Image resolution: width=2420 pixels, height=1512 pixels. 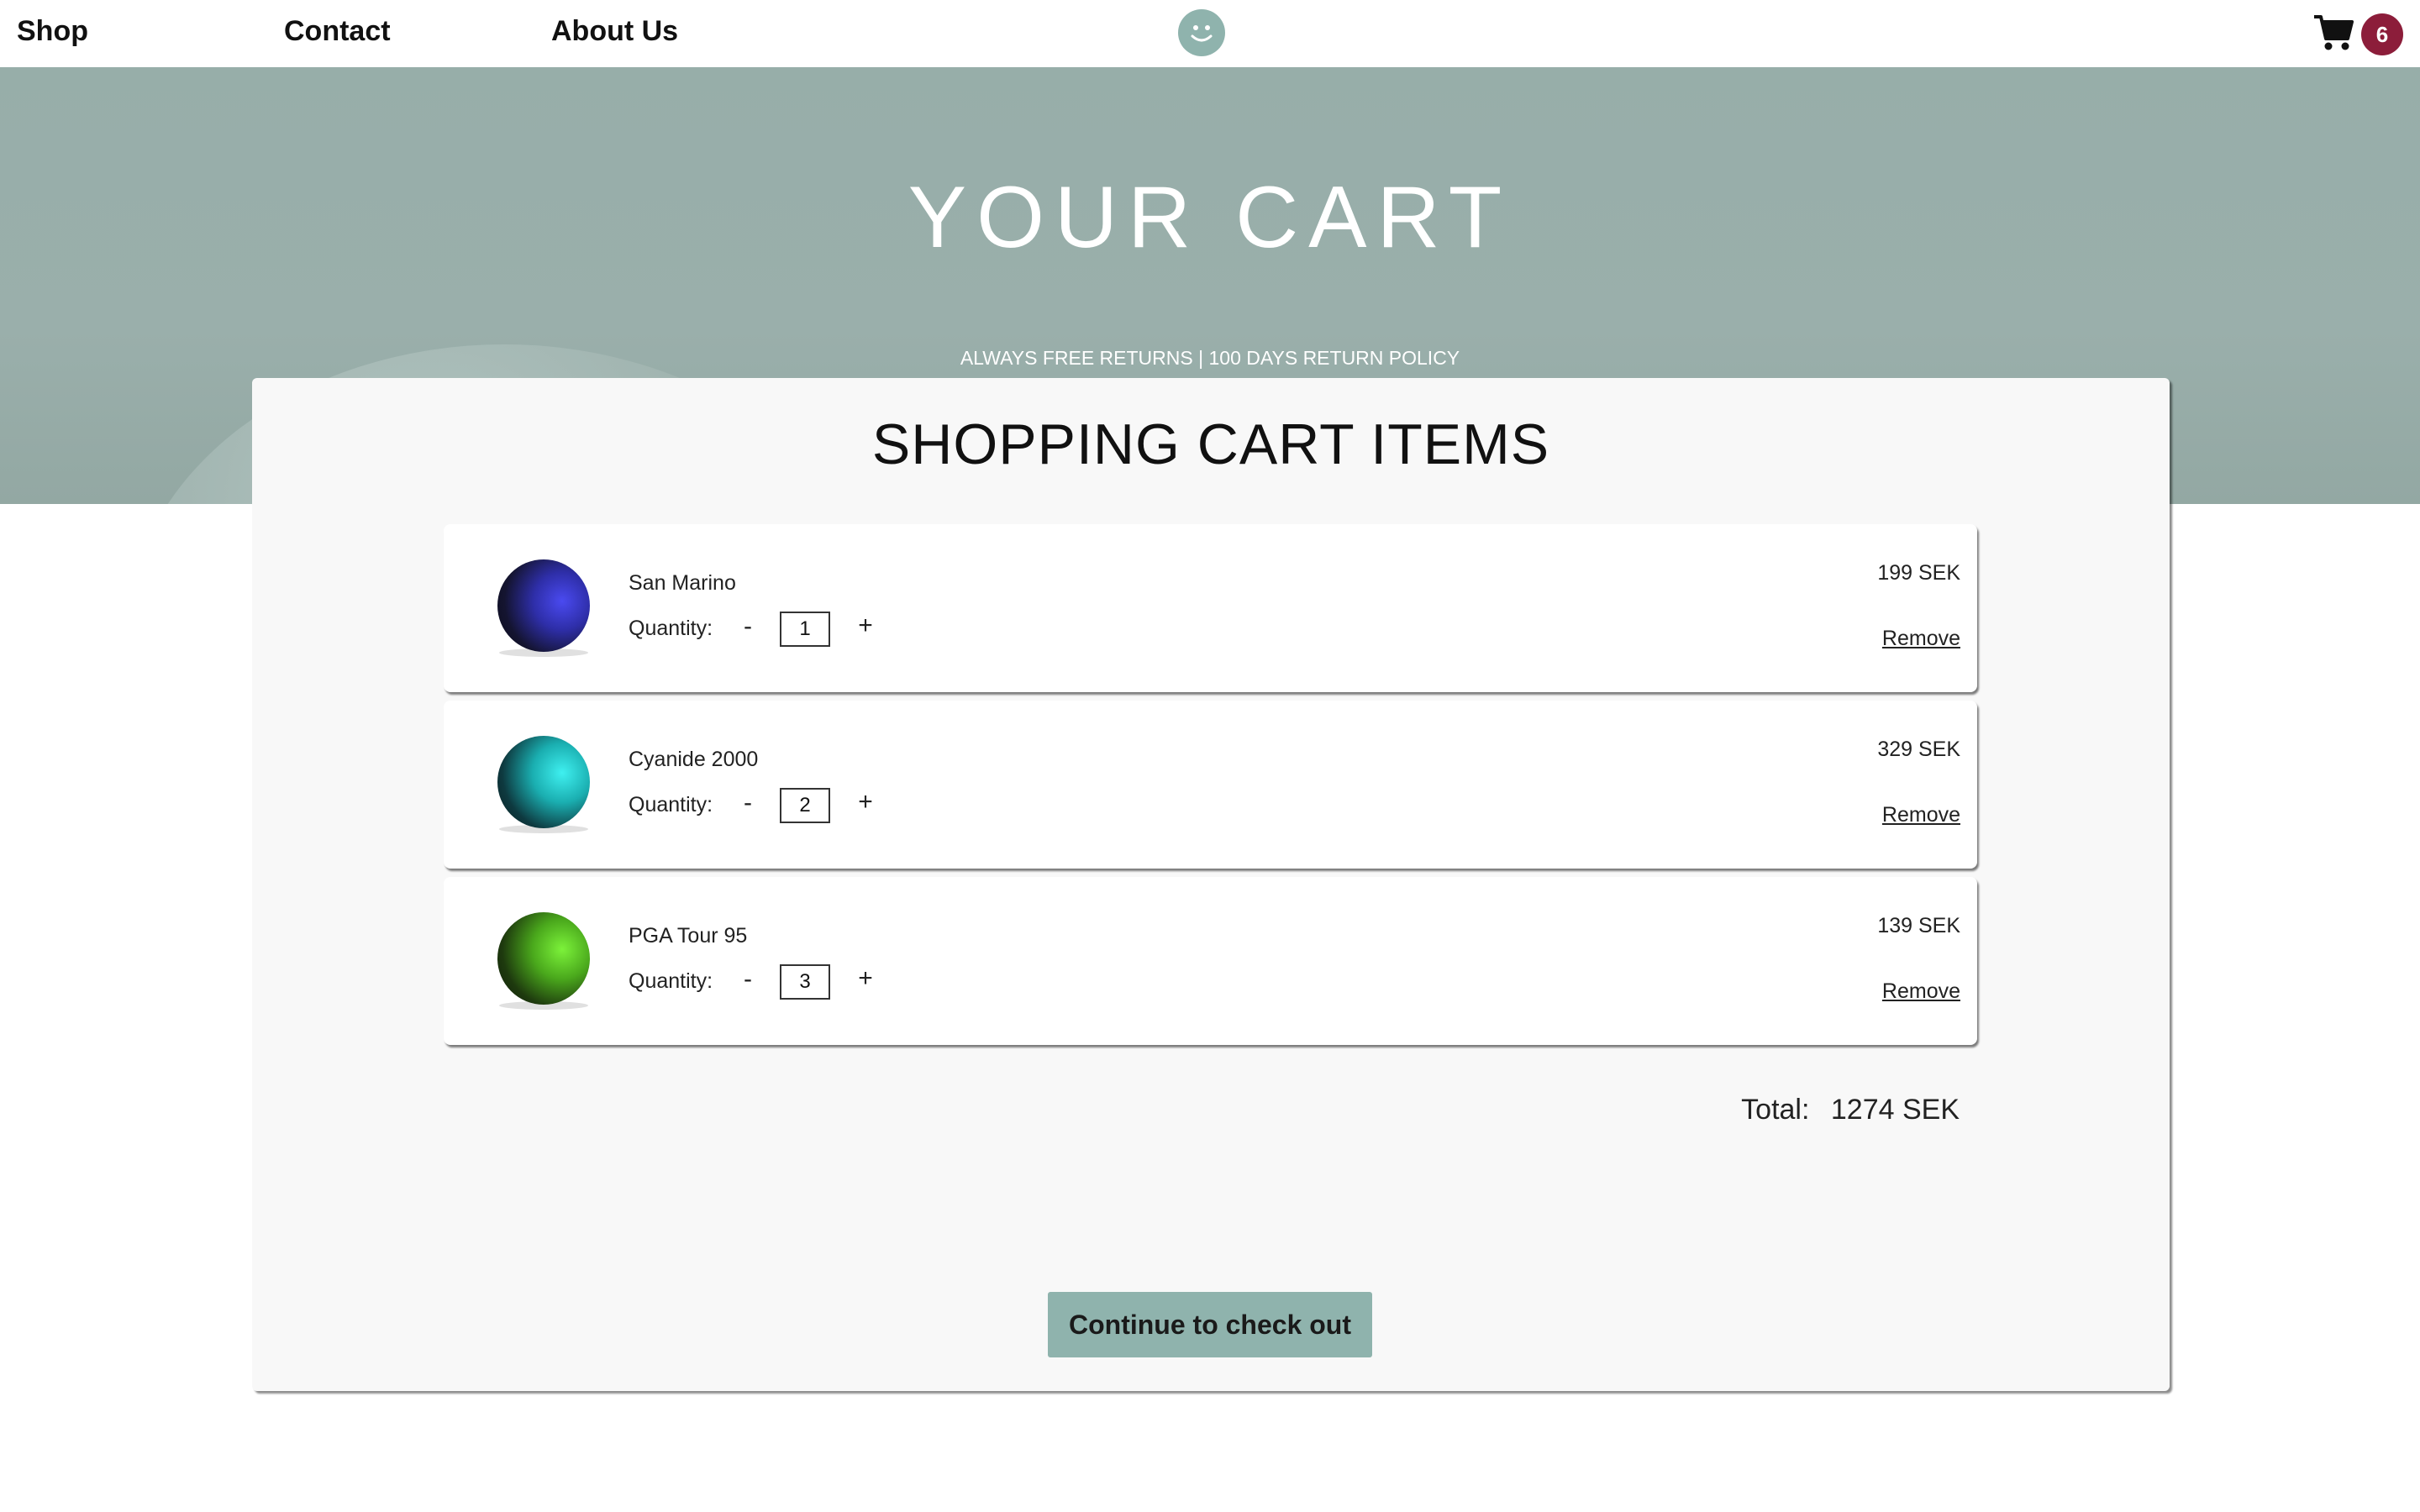 I want to click on cart-button: 6, so click(x=2358, y=33).